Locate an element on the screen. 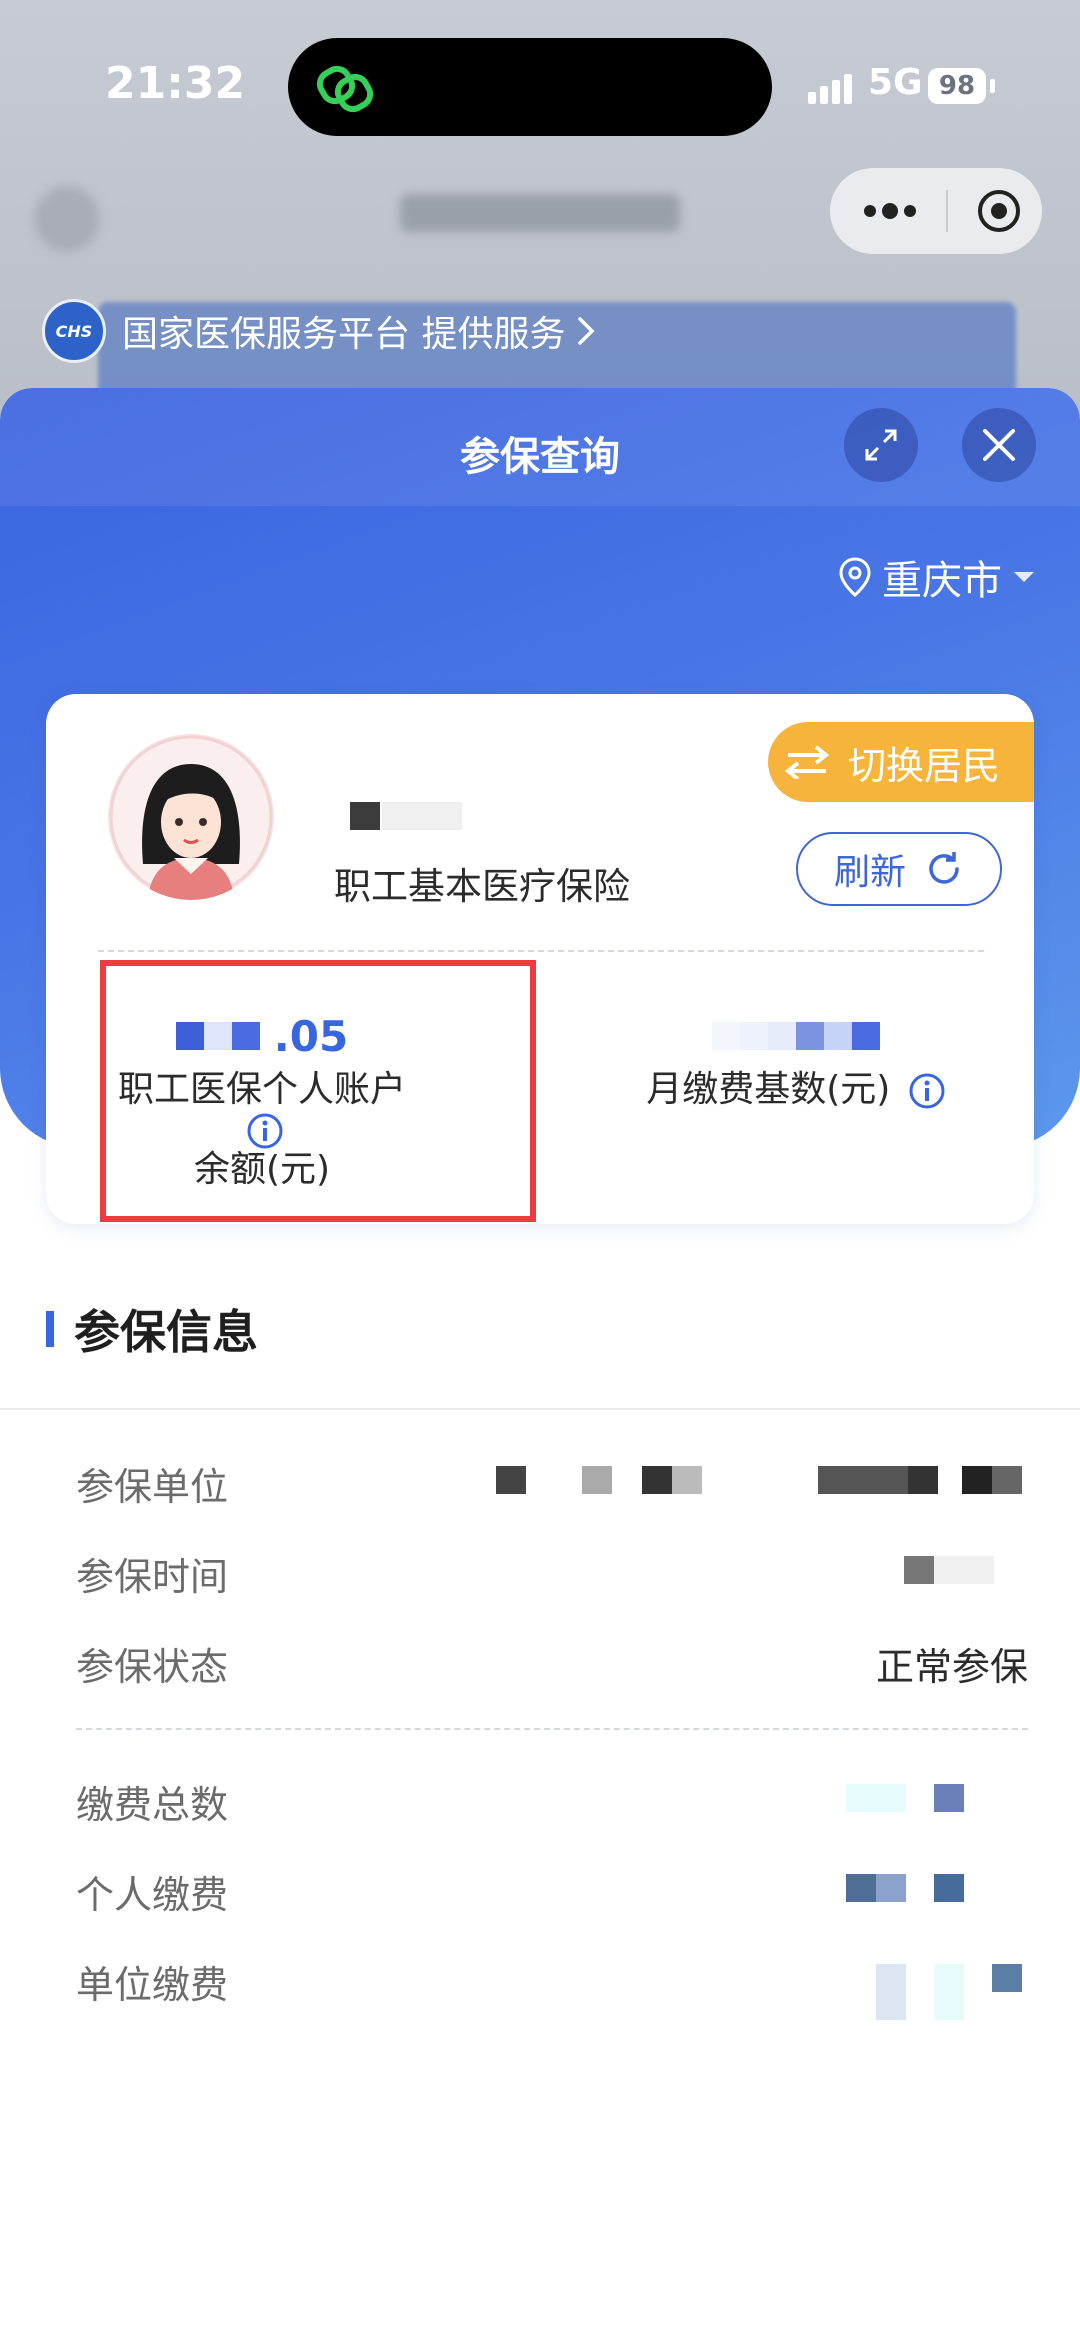 The image size is (1080, 2348). background-home-icon is located at coordinates (67, 219).